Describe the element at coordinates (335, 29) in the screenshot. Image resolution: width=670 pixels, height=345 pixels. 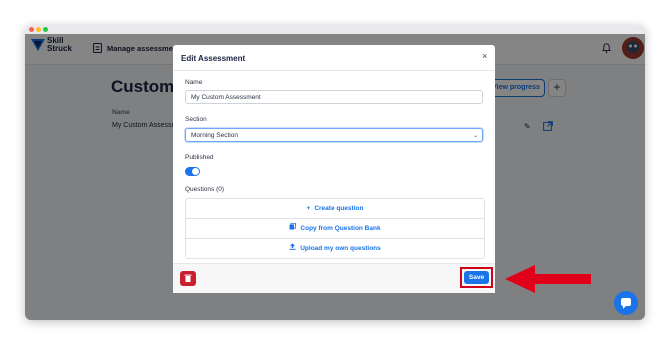
I see `window-titlebar` at that location.